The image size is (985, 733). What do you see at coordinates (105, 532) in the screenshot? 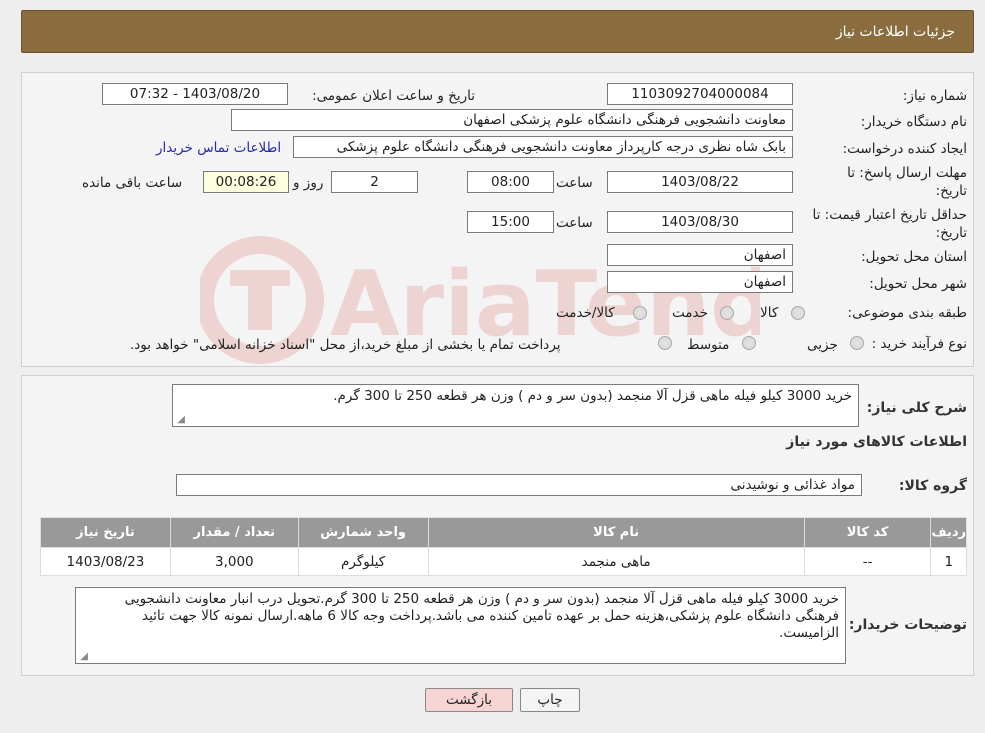
I see `col-header-need-date: تاریخ نیاز` at bounding box center [105, 532].